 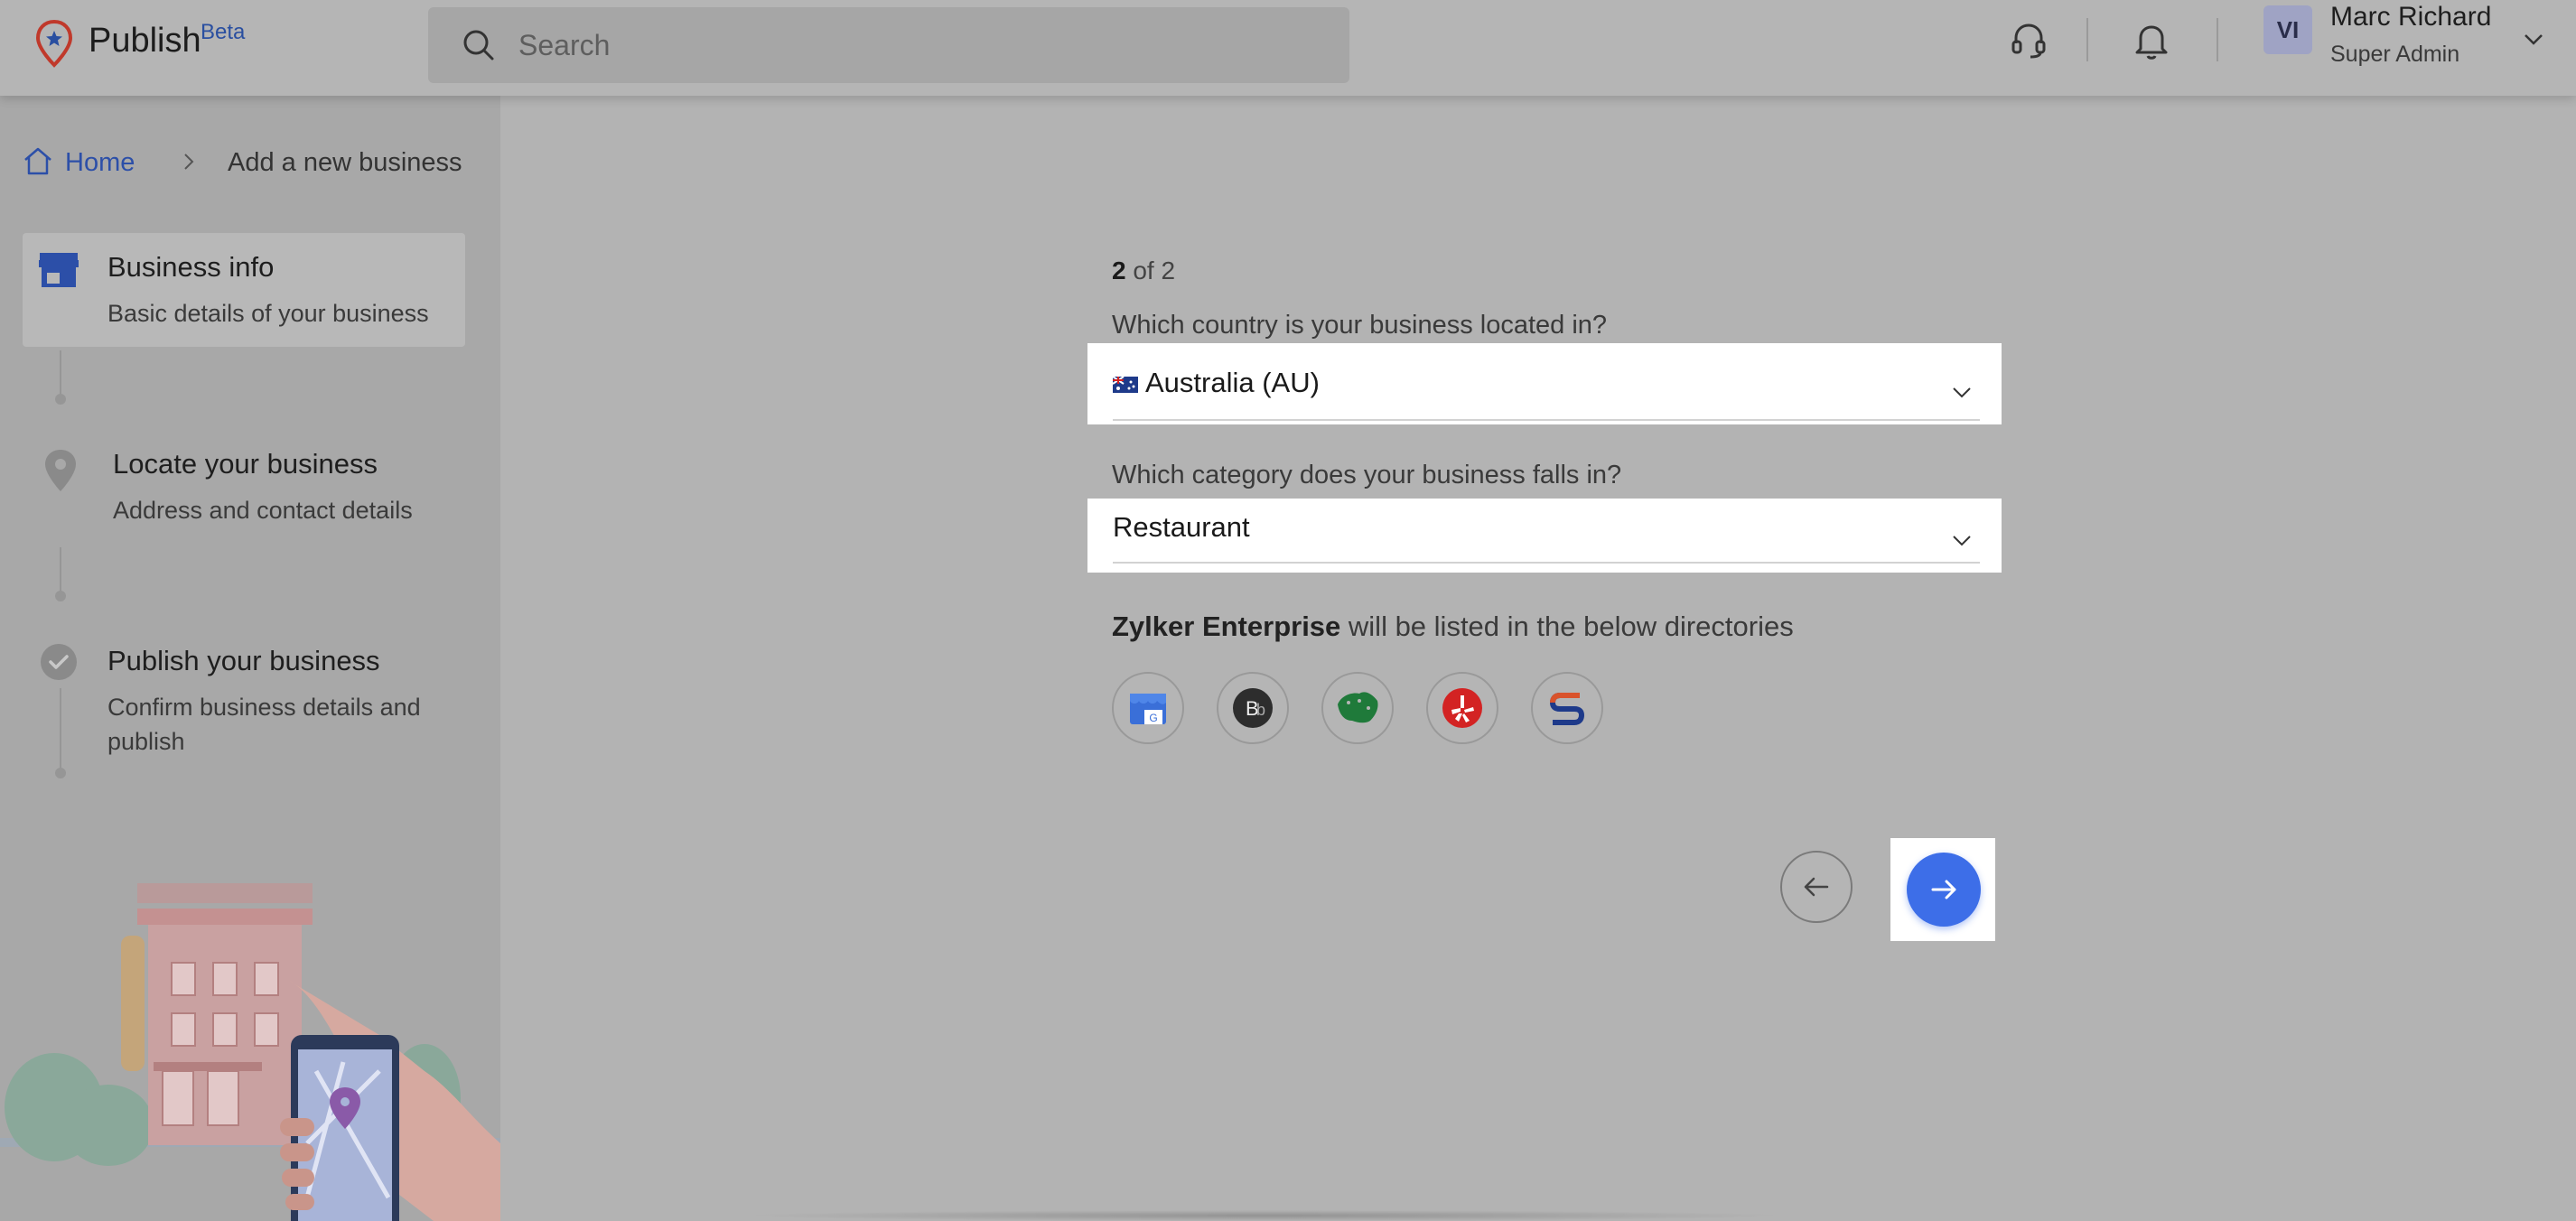 What do you see at coordinates (1226, 626) in the screenshot?
I see `business-name: Zylker Enterprise` at bounding box center [1226, 626].